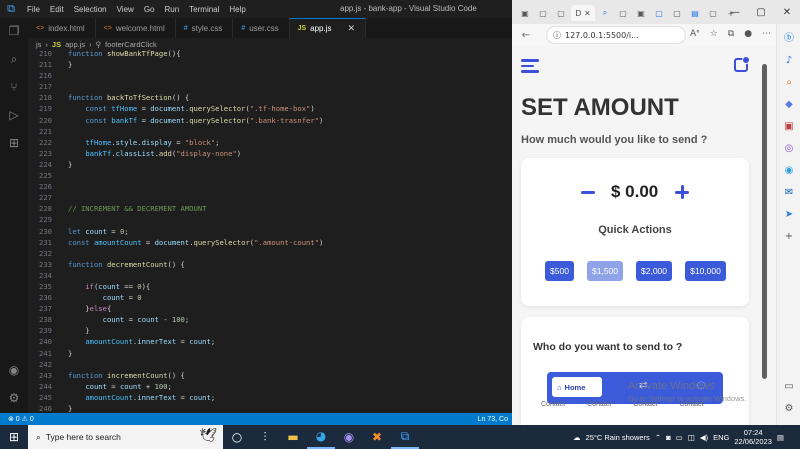 The image size is (800, 449). I want to click on minimize-icon: —, so click(735, 12).